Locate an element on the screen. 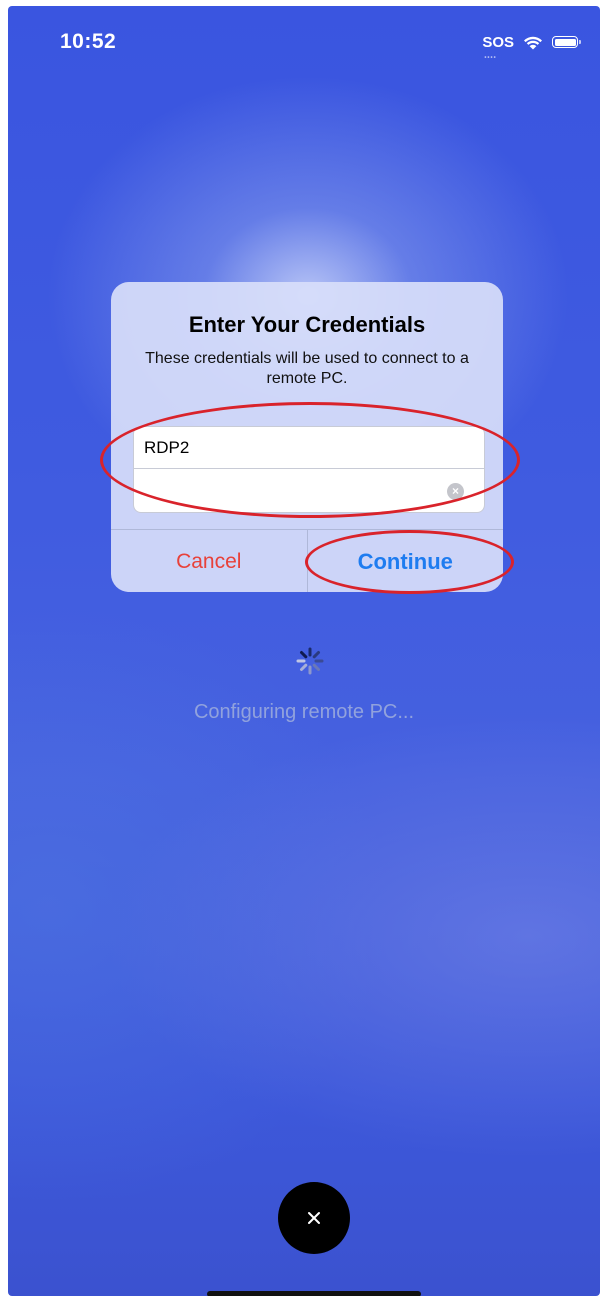 This screenshot has height=1303, width=604. battery-icon is located at coordinates (566, 42).